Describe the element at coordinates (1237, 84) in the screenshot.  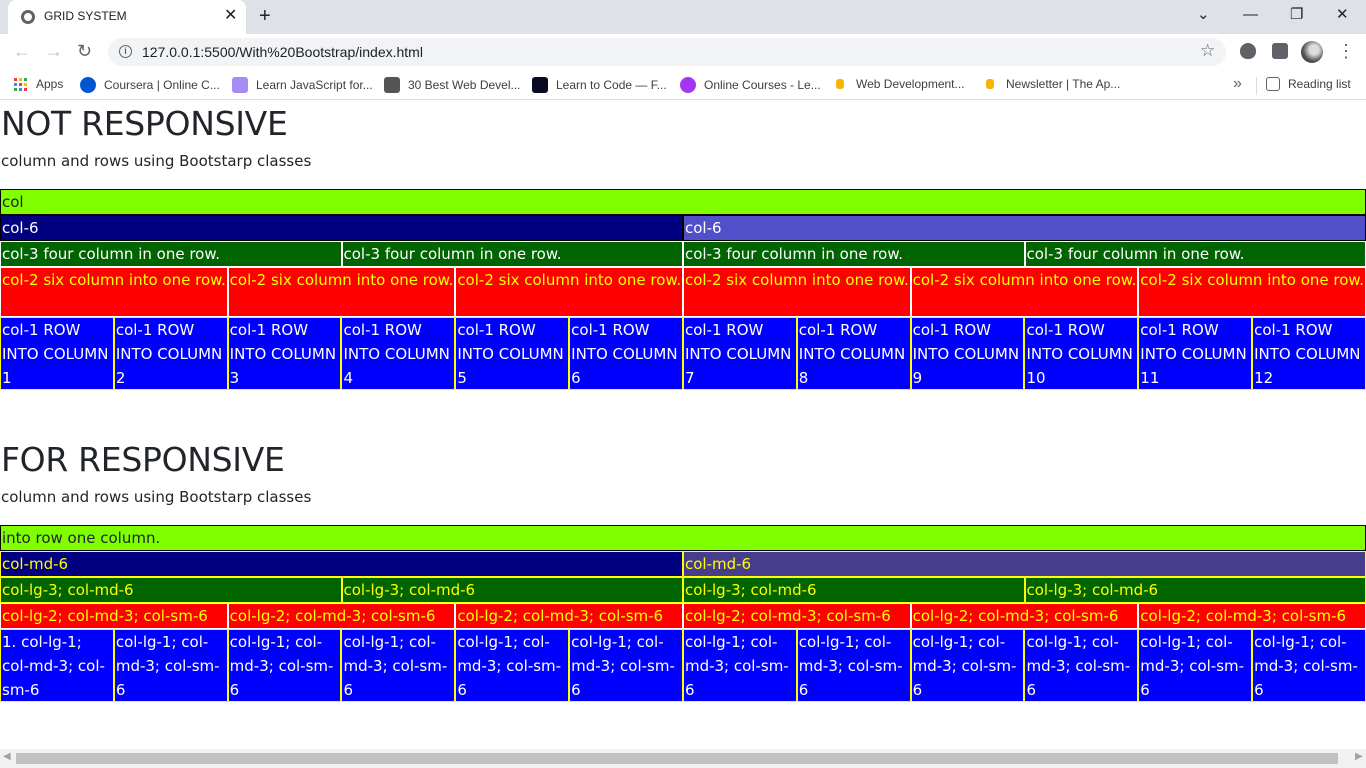
I see `chevron-more-icon: »` at that location.